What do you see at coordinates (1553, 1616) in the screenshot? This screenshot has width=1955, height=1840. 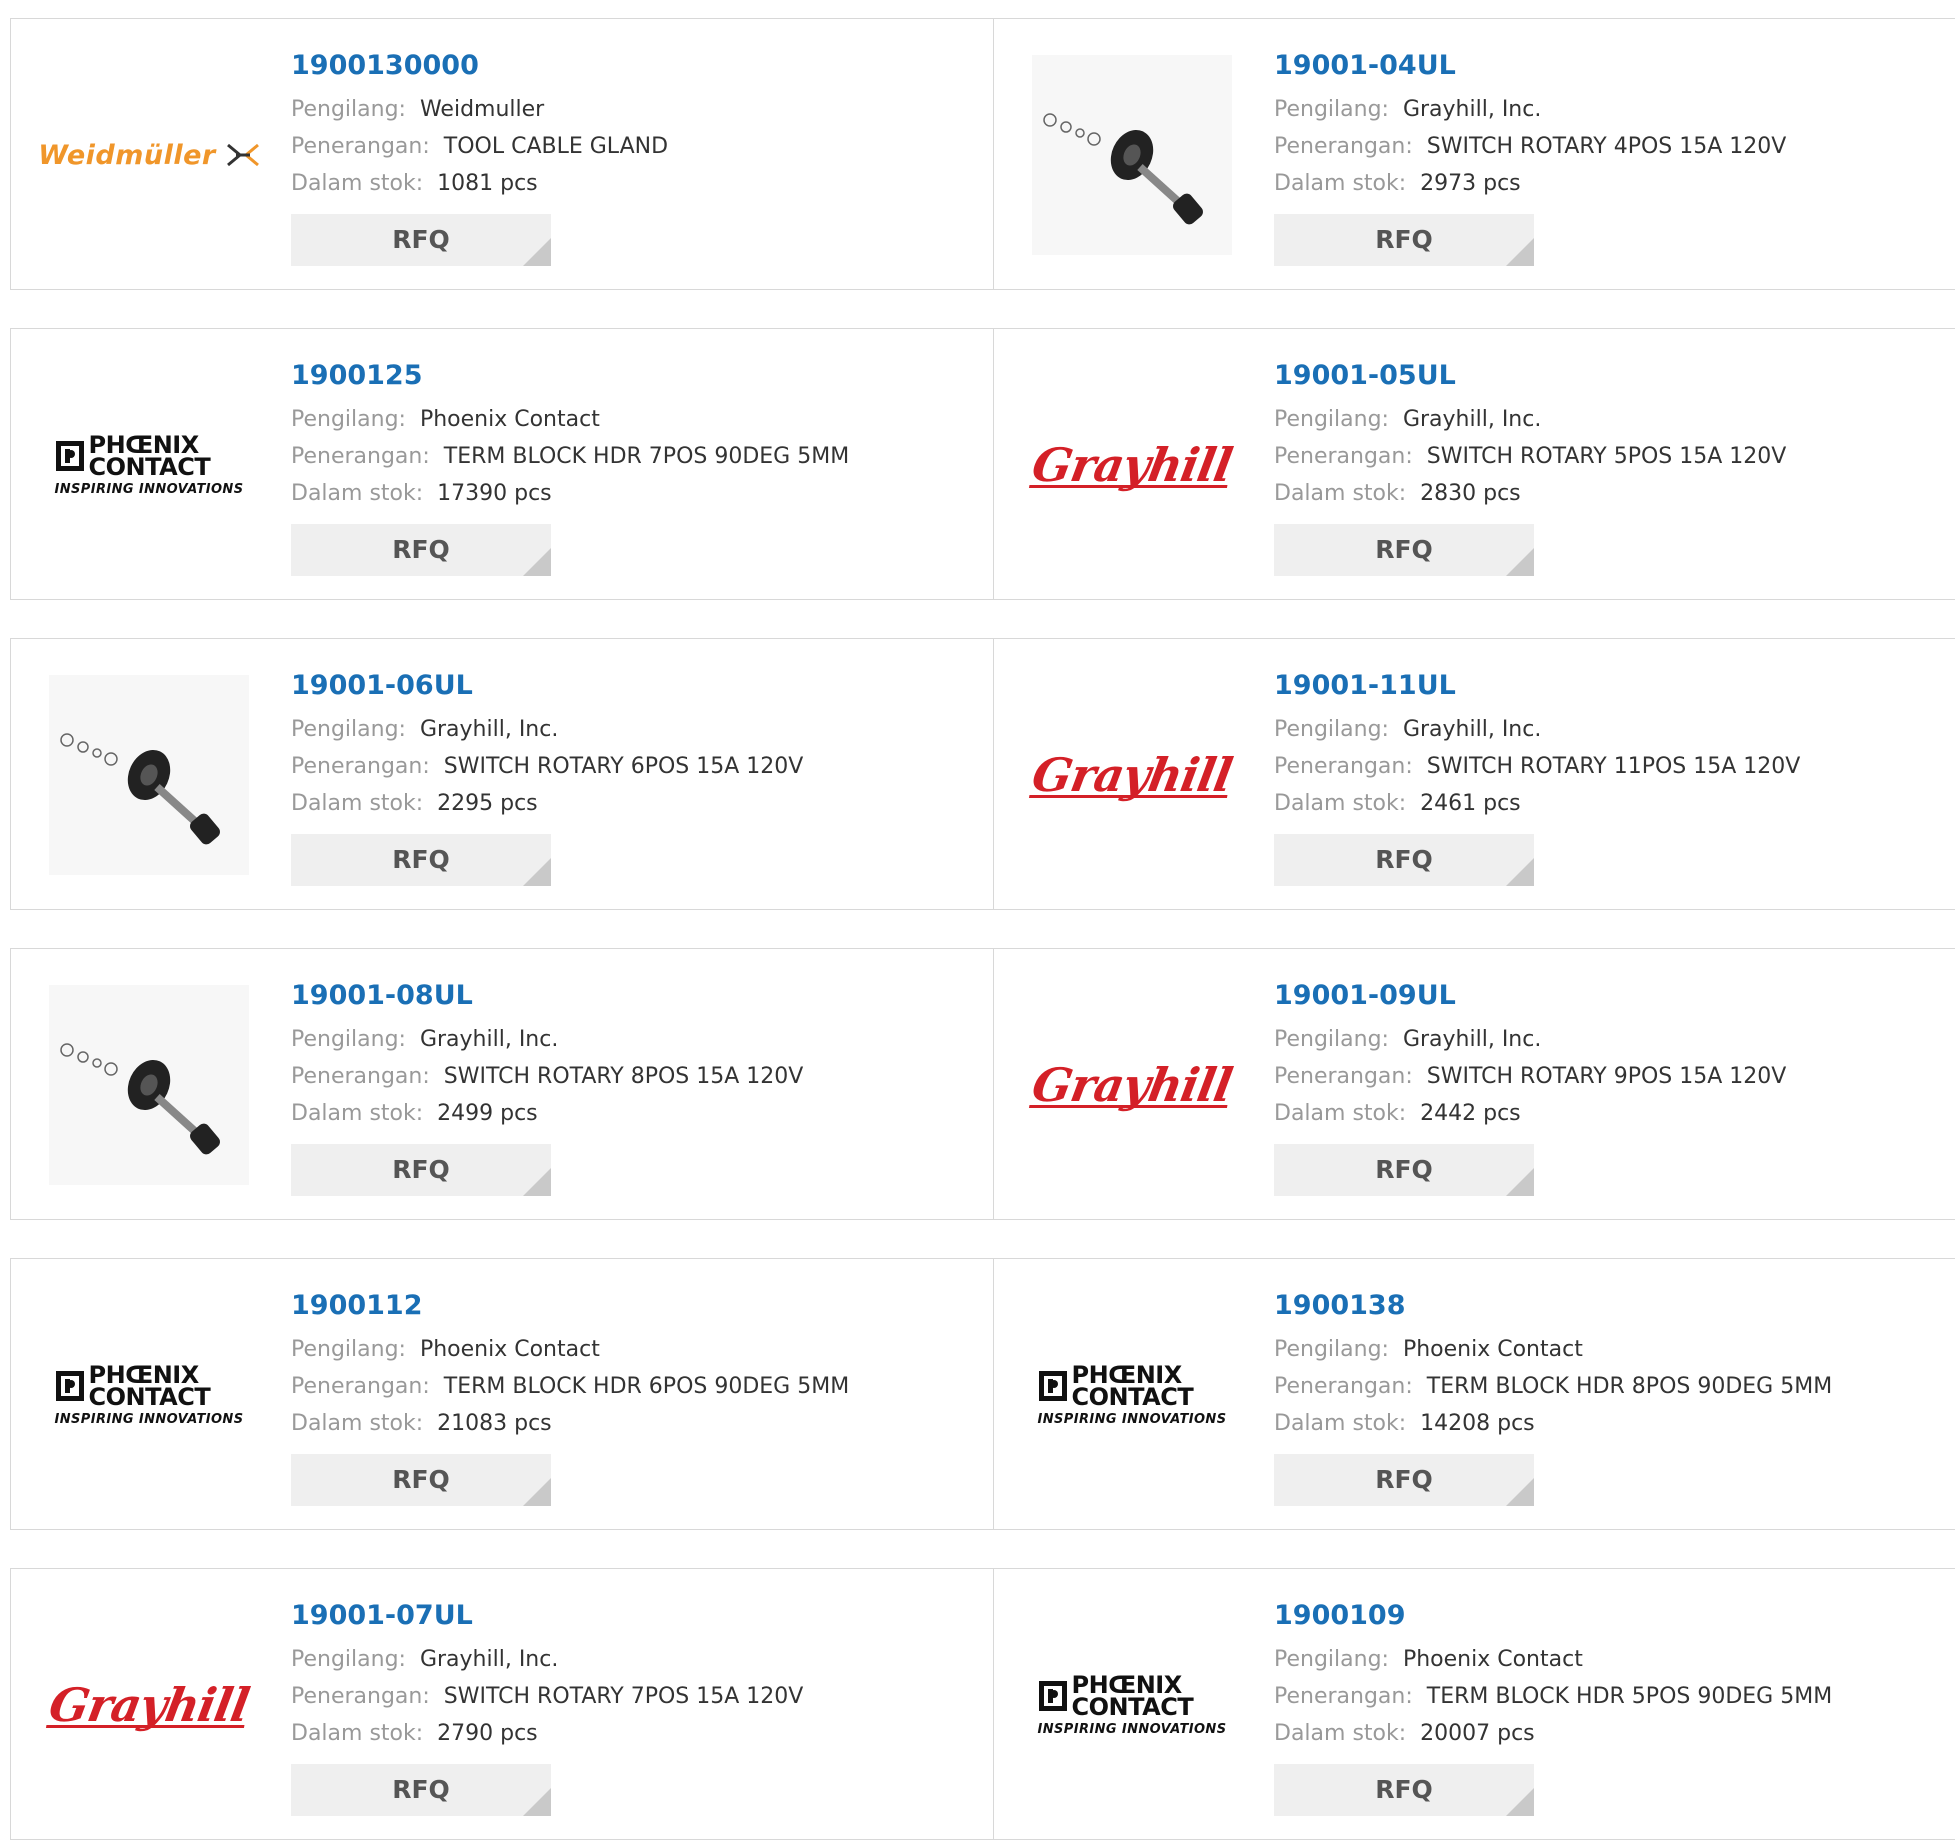 I see `part-number-link: 1900109` at bounding box center [1553, 1616].